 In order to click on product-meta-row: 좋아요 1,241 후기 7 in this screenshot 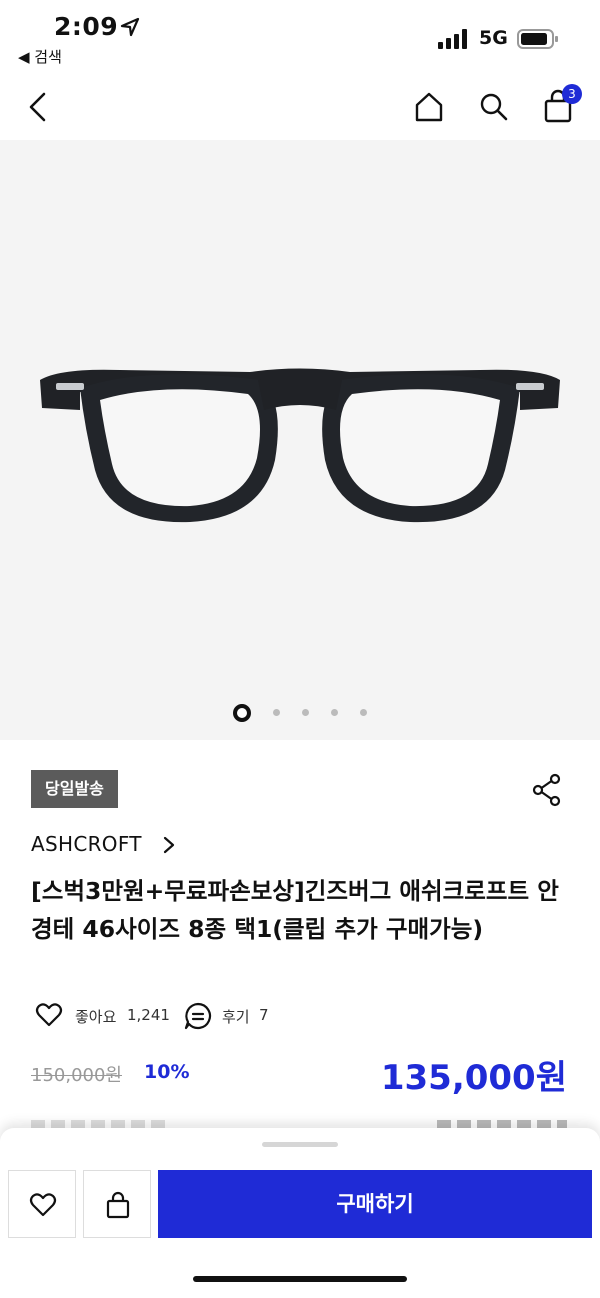, I will do `click(231, 1016)`.